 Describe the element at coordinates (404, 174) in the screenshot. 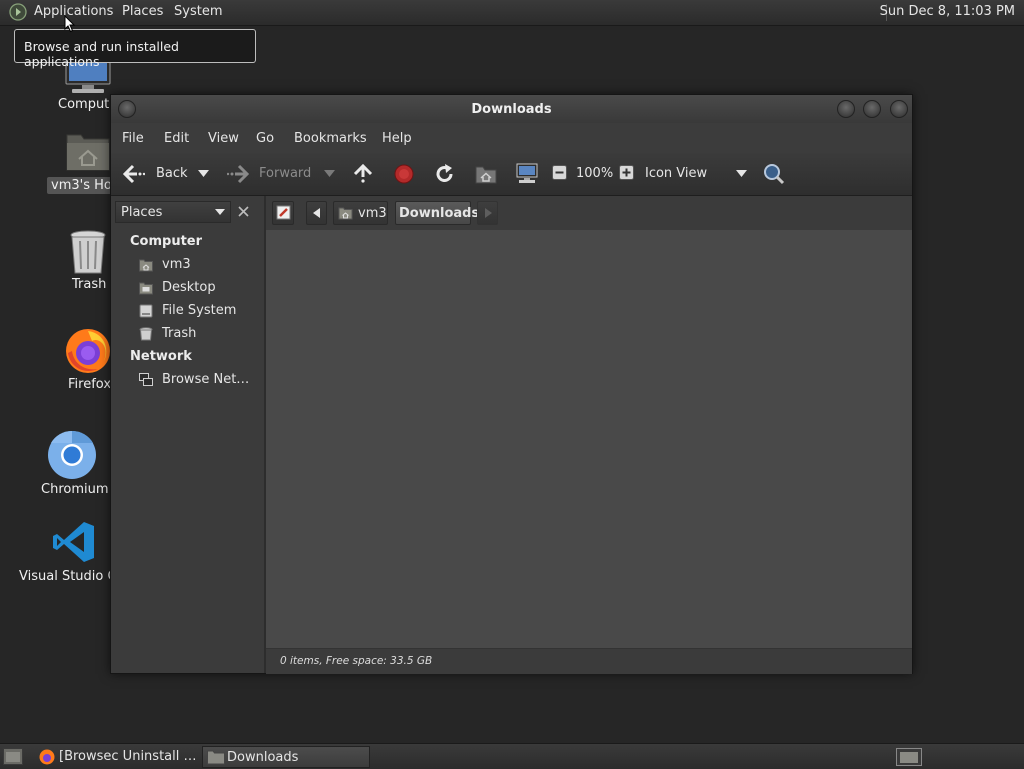

I see `stop-icon` at that location.